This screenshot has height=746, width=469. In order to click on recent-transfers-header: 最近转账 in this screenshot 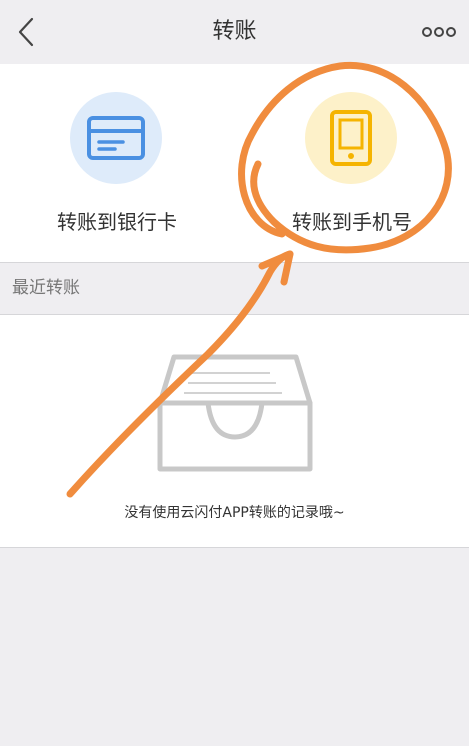, I will do `click(234, 289)`.